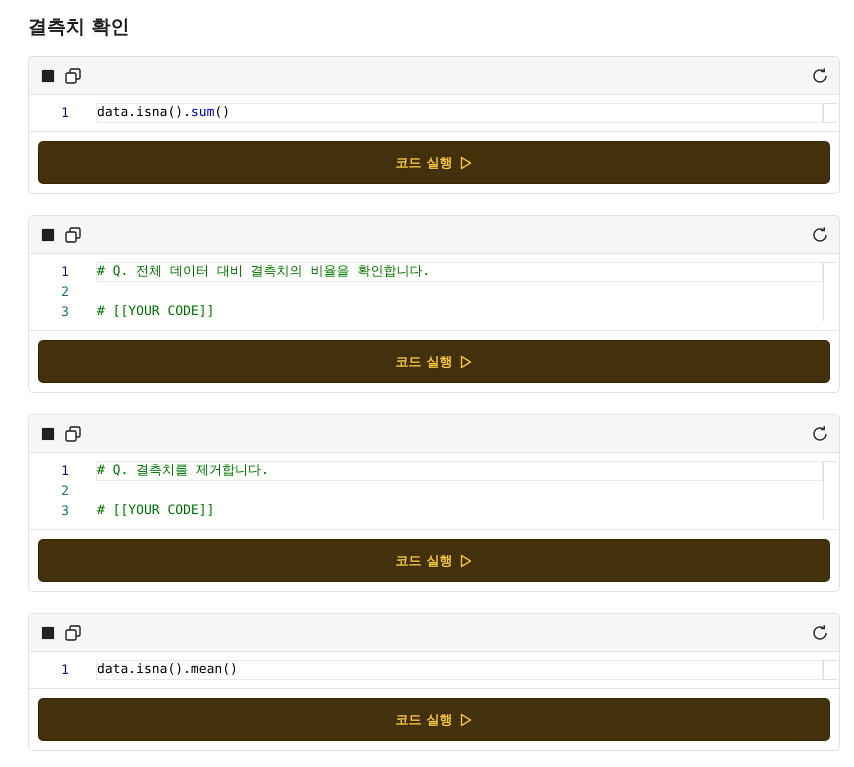 This screenshot has height=767, width=854. I want to click on code-line: # Q. 결측치를 제거합니다., so click(183, 470).